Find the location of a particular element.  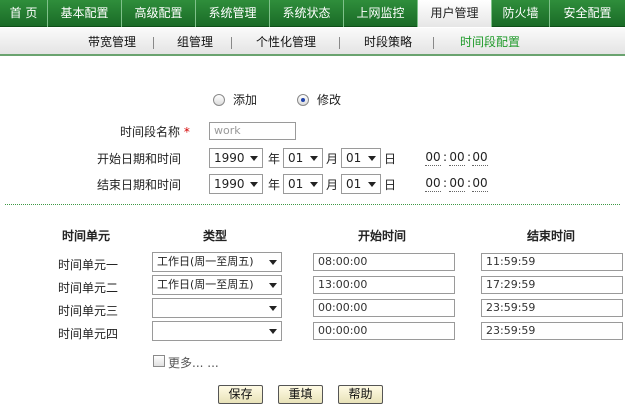

unit-start-input-3: 00:00:00 is located at coordinates (384, 308).